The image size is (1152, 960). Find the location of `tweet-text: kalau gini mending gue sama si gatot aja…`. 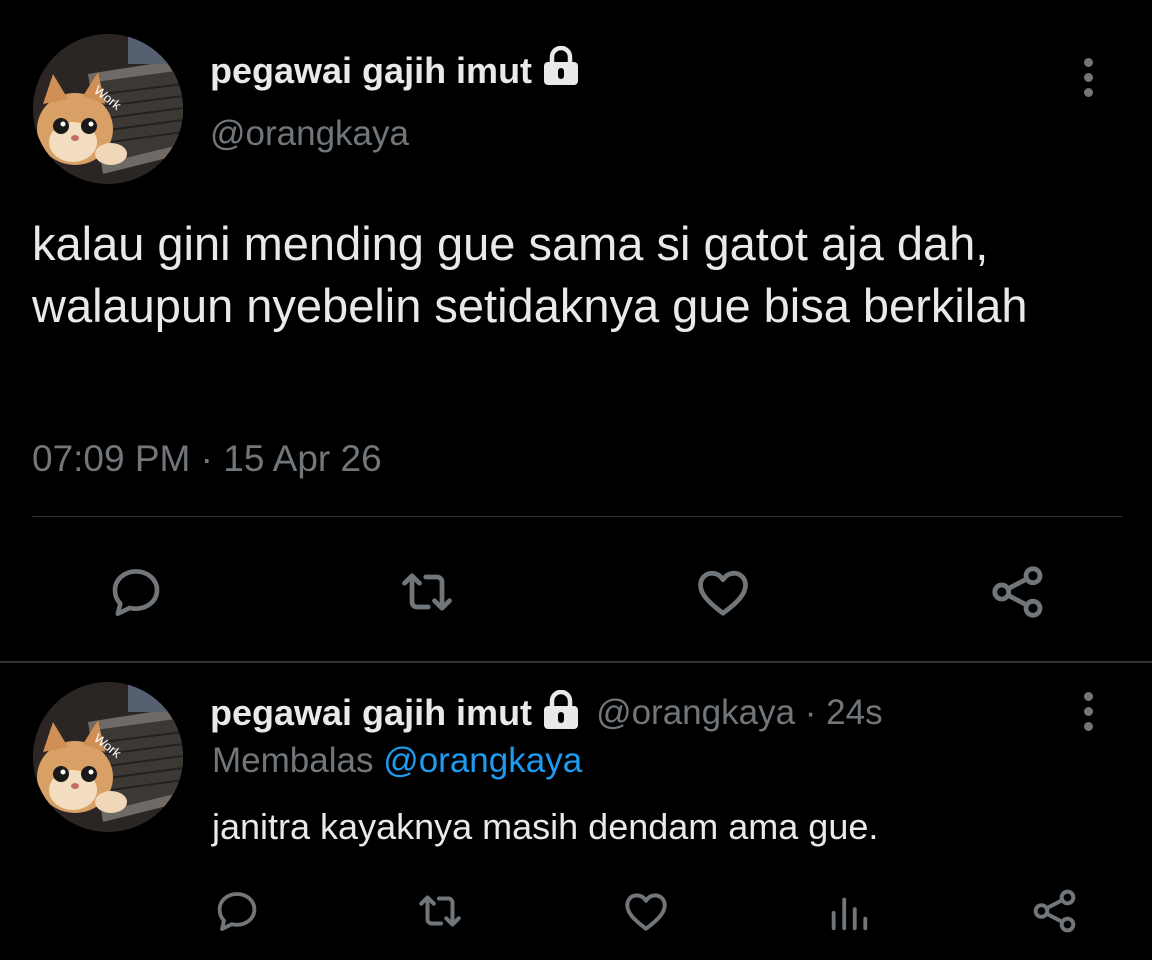

tweet-text: kalau gini mending gue sama si gatot aja… is located at coordinates (530, 274).